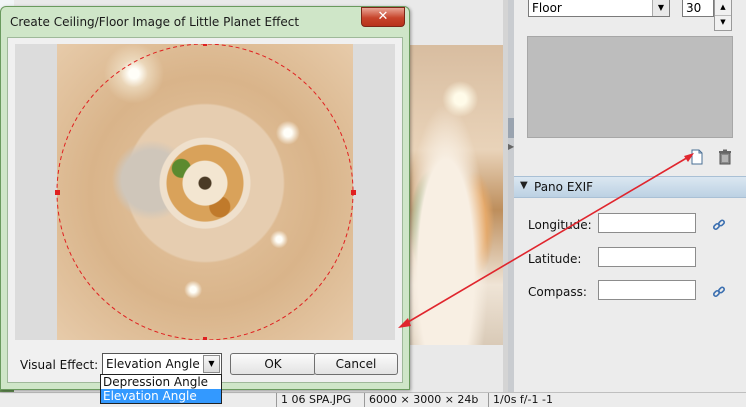 The width and height of the screenshot is (746, 407). I want to click on section-title: Pano EXIF, so click(564, 187).